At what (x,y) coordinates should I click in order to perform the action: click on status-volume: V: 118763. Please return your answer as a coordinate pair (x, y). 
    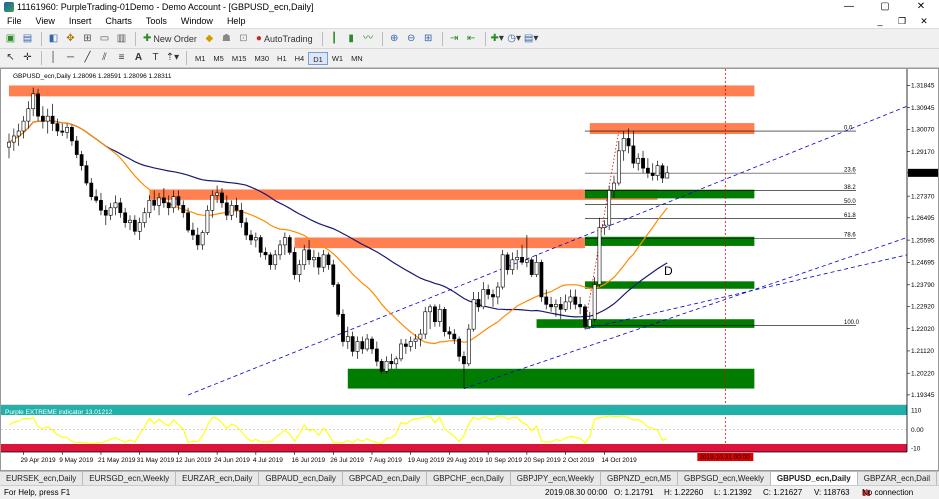
    Looking at the image, I should click on (832, 492).